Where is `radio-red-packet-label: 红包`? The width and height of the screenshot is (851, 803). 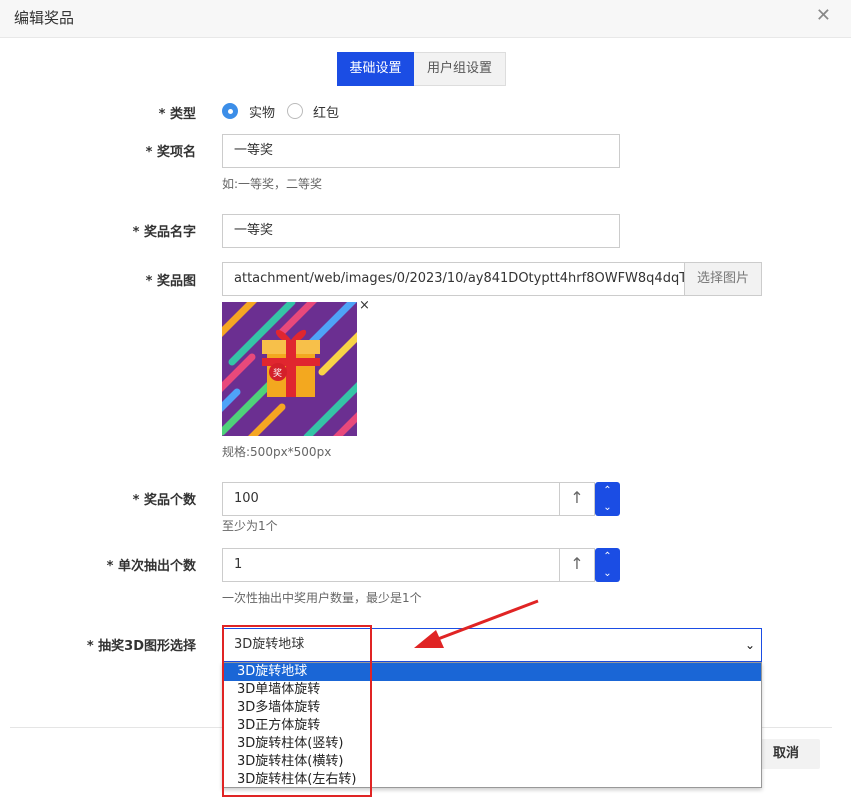 radio-red-packet-label: 红包 is located at coordinates (326, 113).